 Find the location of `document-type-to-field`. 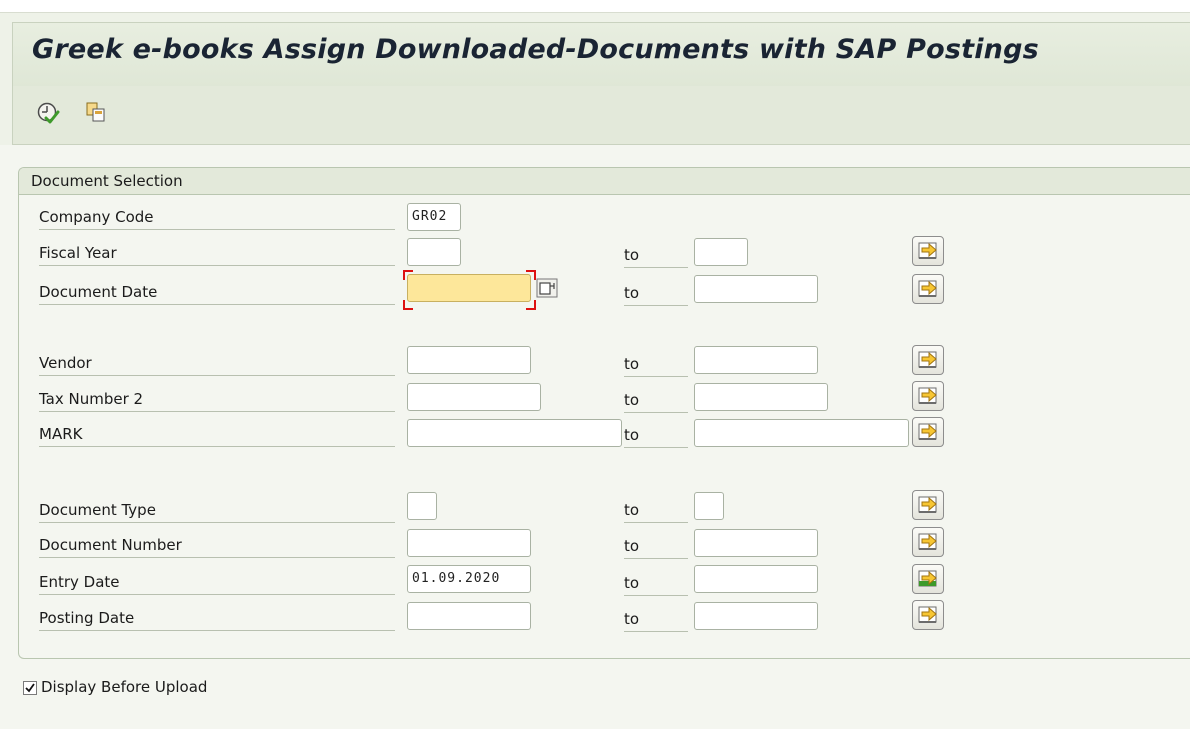

document-type-to-field is located at coordinates (709, 506).